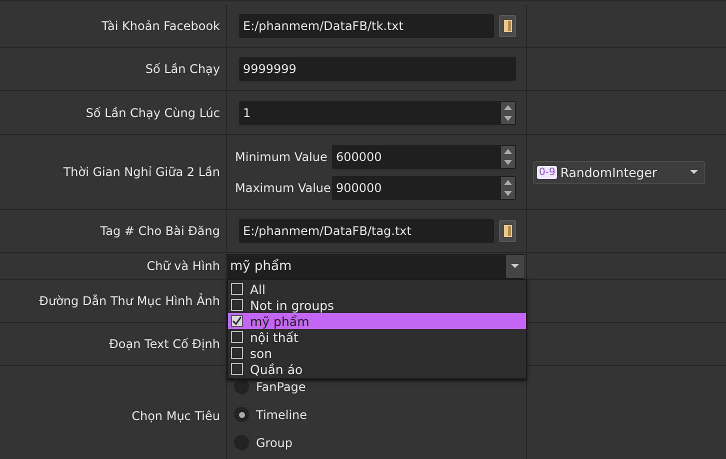  I want to click on field-label: Thời Gian Nghỉ Giữa 2 Lần, so click(141, 172).